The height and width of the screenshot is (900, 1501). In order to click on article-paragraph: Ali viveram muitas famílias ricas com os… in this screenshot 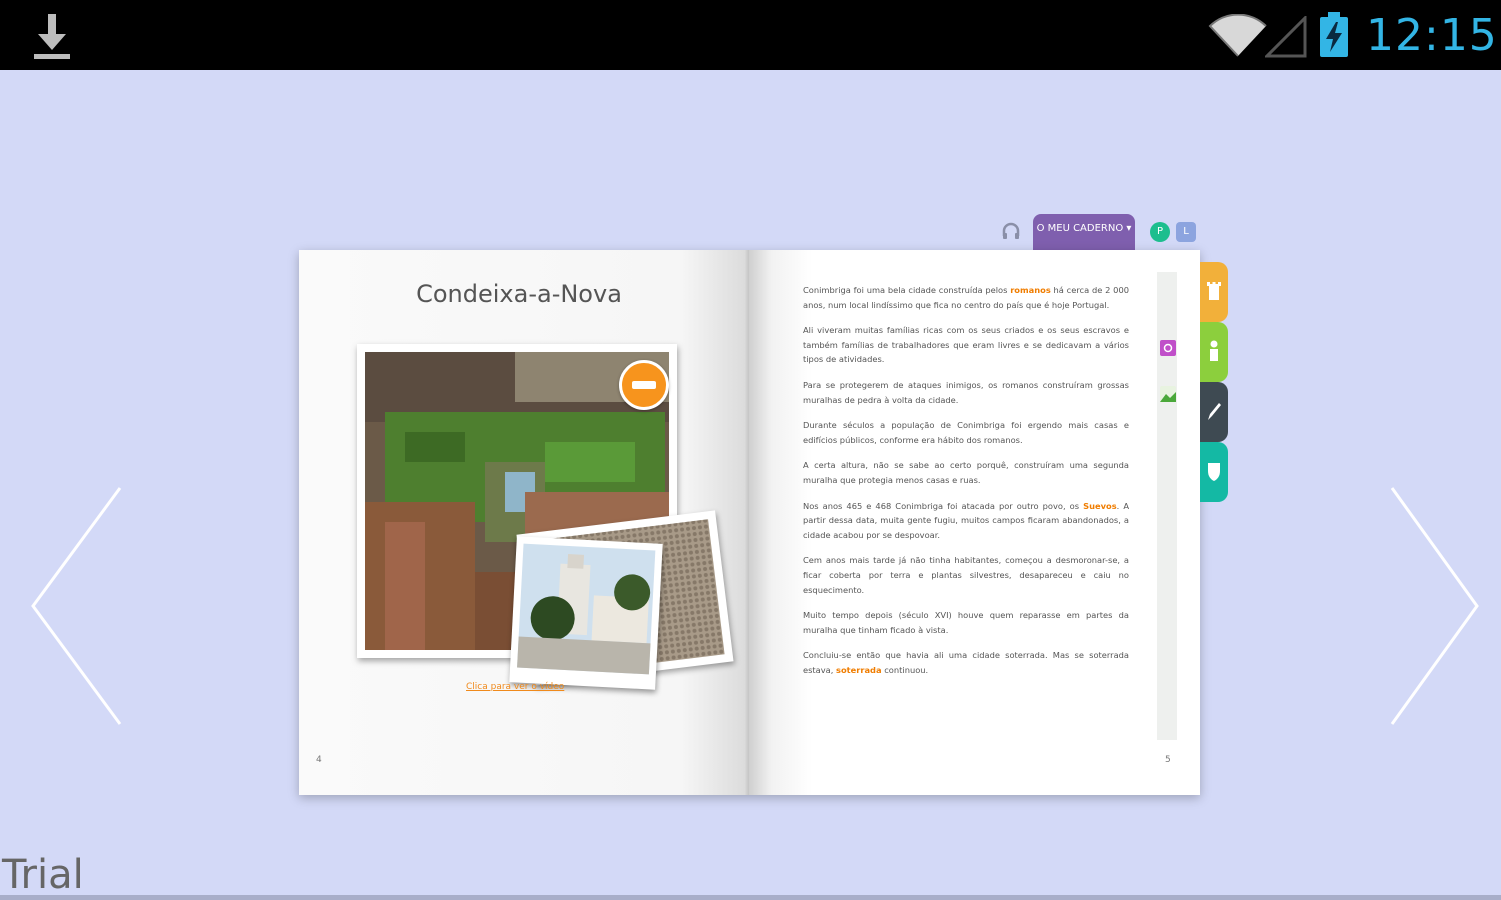, I will do `click(966, 345)`.